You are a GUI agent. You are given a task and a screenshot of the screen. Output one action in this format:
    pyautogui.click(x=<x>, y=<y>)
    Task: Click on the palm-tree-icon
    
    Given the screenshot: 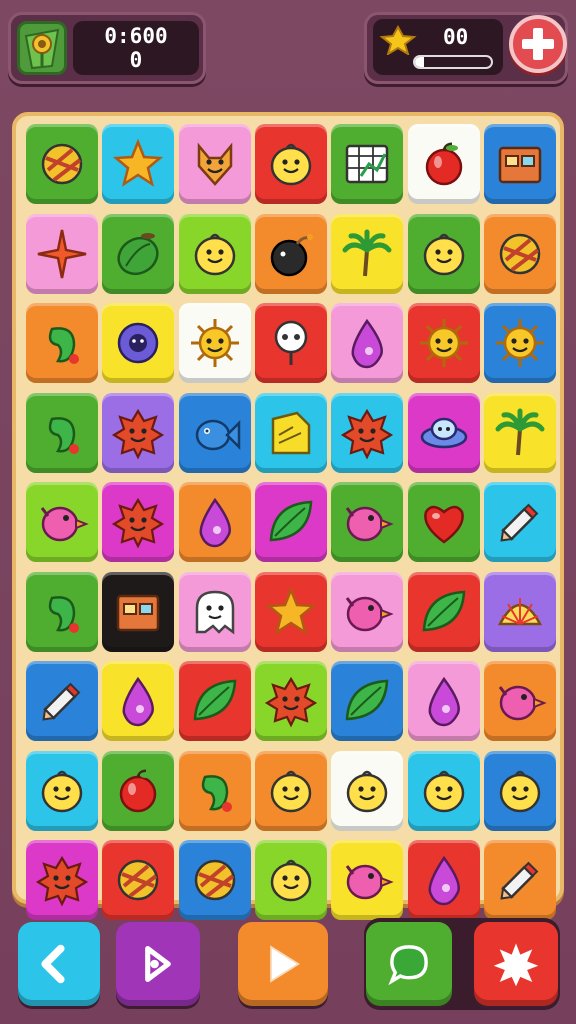 What is the action you would take?
    pyautogui.click(x=367, y=253)
    